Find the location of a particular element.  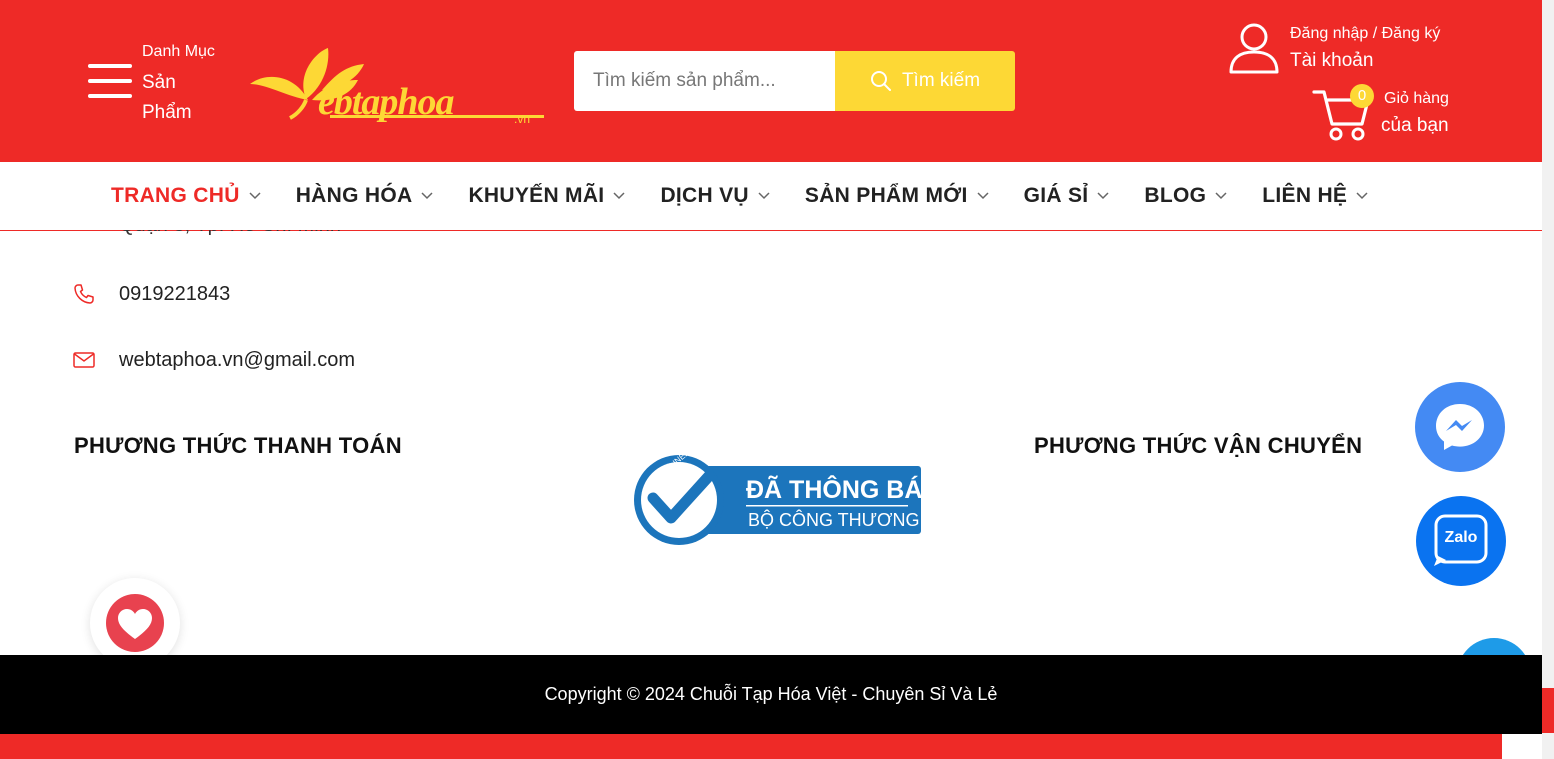

footer-email: webtaphoa.vn@gmail.com is located at coordinates (237, 360).